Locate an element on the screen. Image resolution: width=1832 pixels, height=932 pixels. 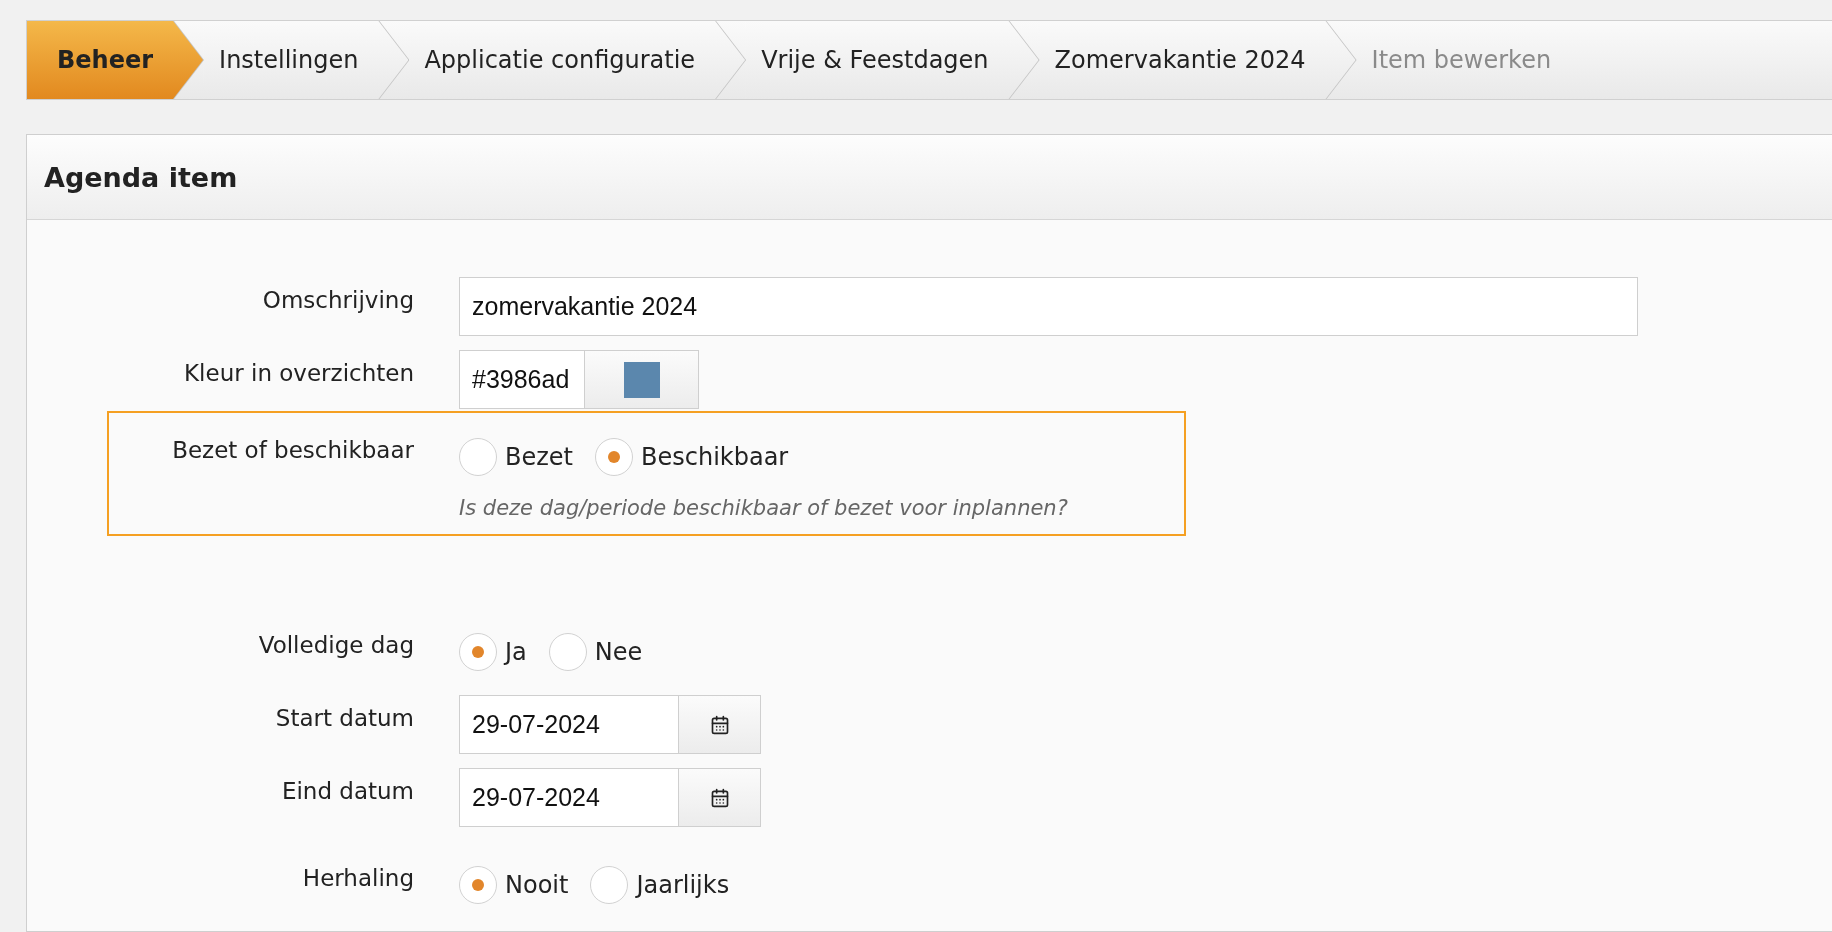
radio-label: Jaarlijks is located at coordinates (683, 884).